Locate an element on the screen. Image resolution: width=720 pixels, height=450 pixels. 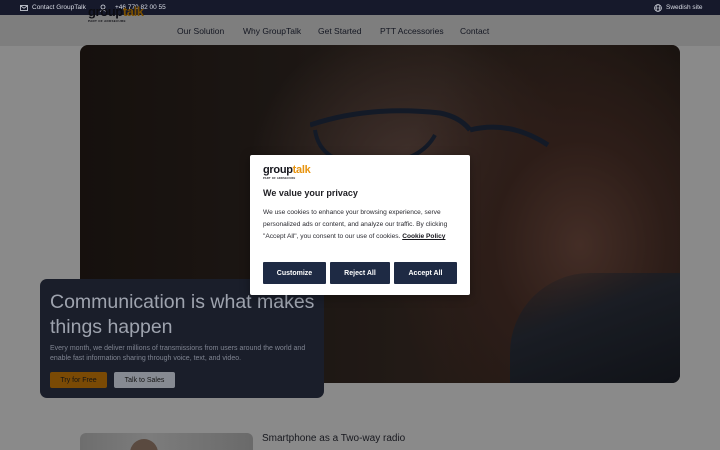
grouptalk-logo: grouptalk PART OF ADDSECURE is located at coordinates (119, 16).